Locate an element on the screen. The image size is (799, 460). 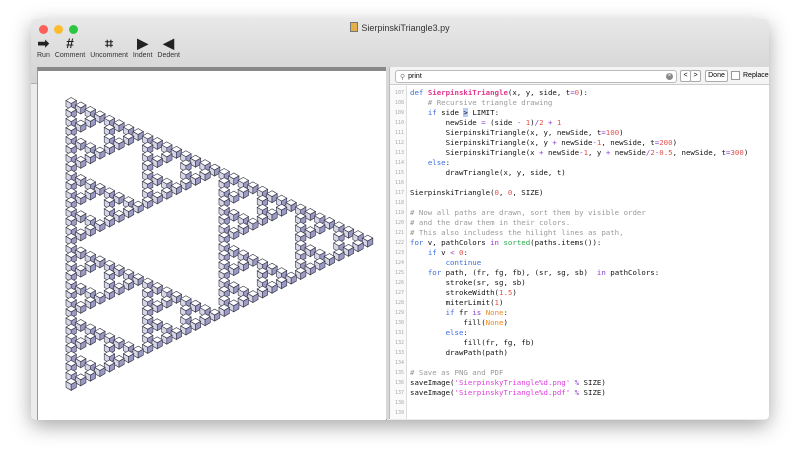
code-line: drawTriangle(x, y, side, t) is located at coordinates (488, 173).